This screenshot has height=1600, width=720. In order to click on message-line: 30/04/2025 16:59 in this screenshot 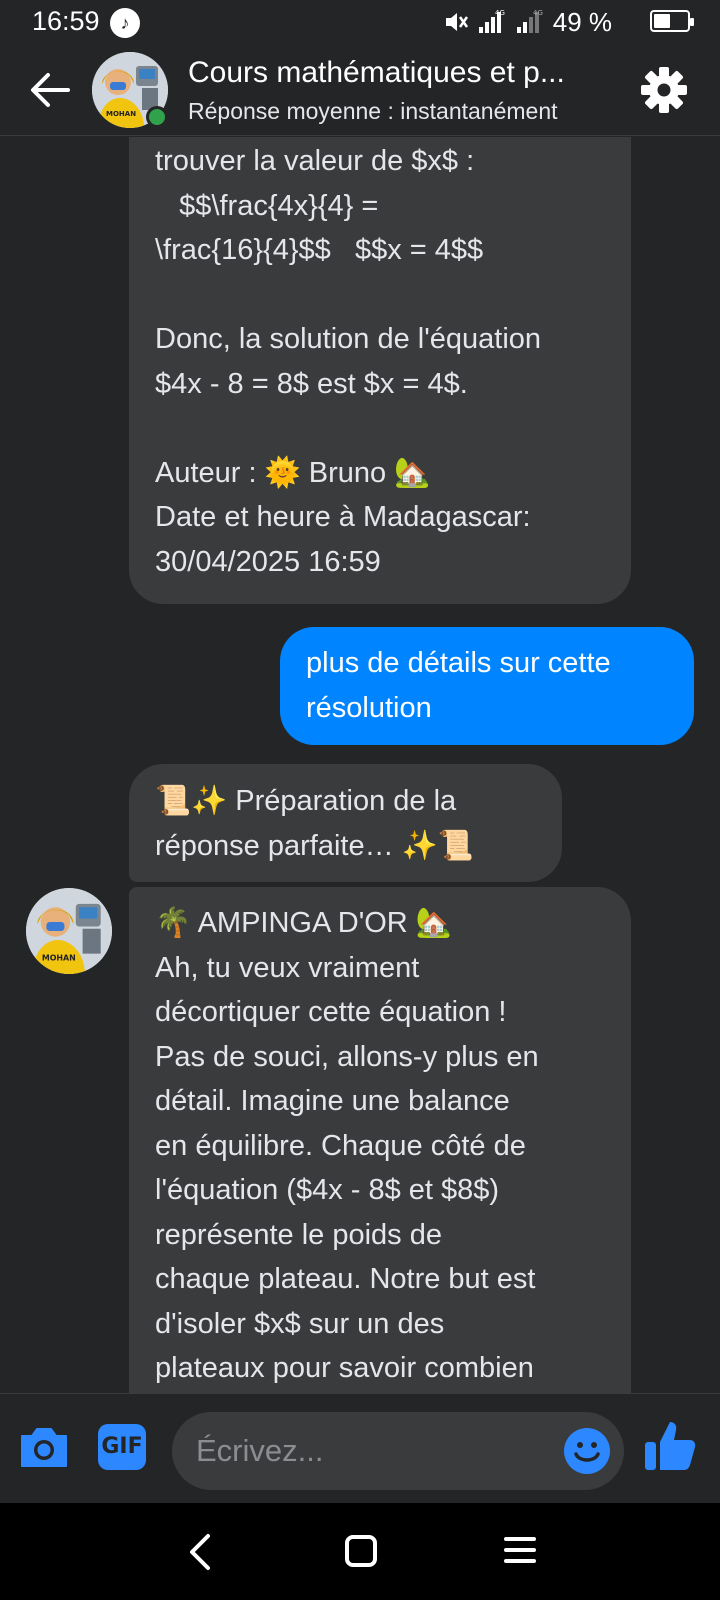, I will do `click(268, 561)`.